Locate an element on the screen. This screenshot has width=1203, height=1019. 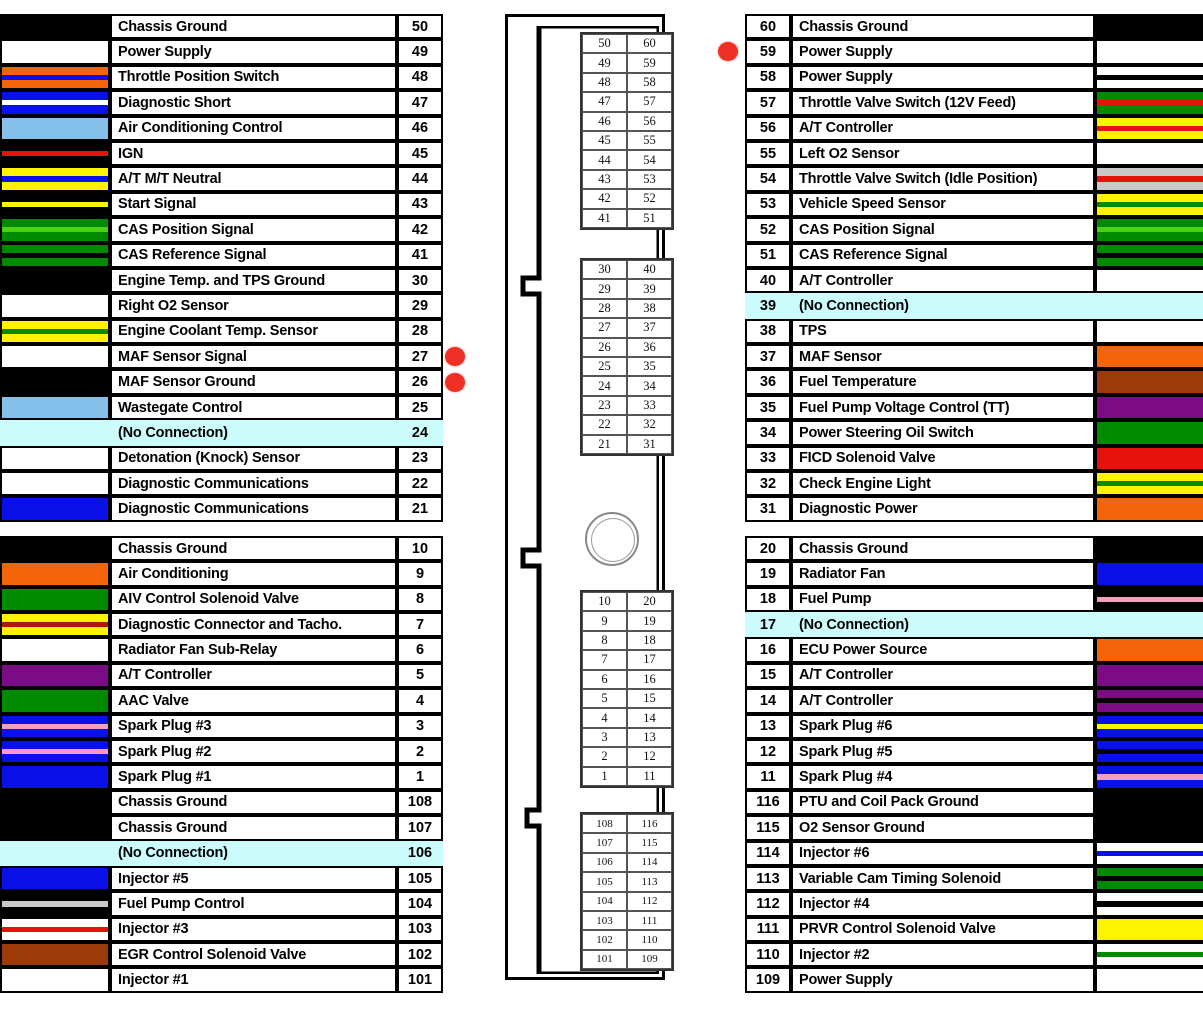
wire-stripe-lightblue is located at coordinates (55, 407).